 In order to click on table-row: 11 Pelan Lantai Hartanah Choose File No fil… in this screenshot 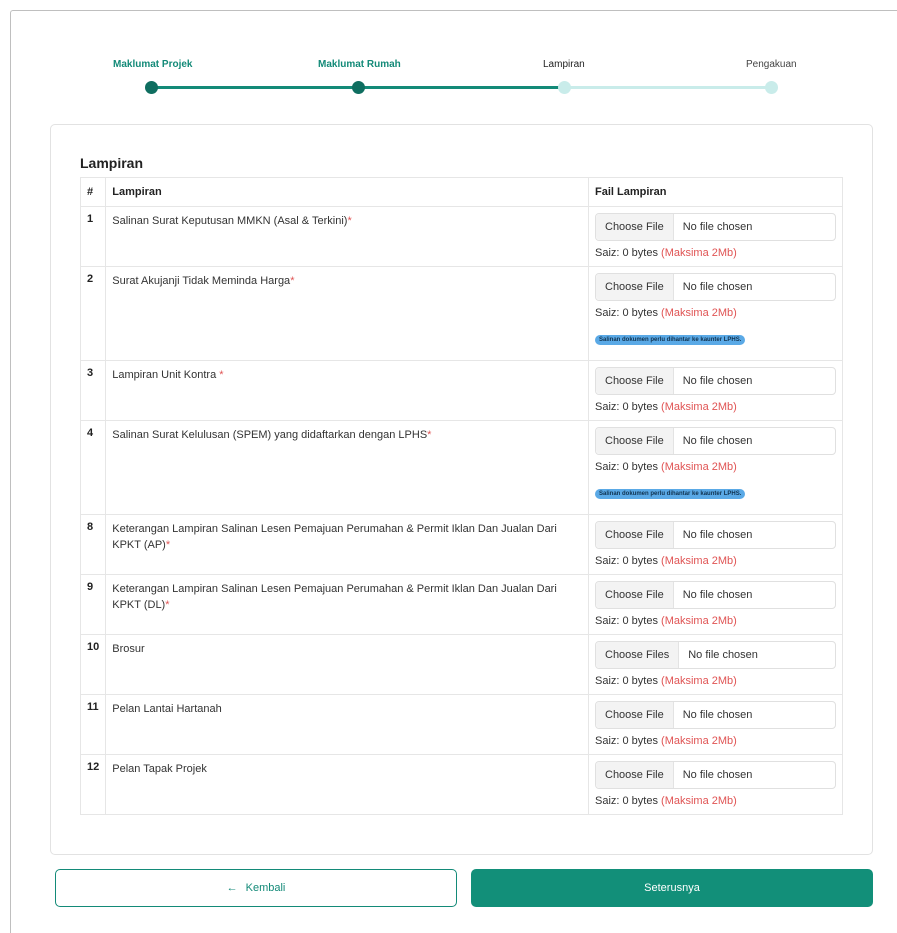, I will do `click(461, 724)`.